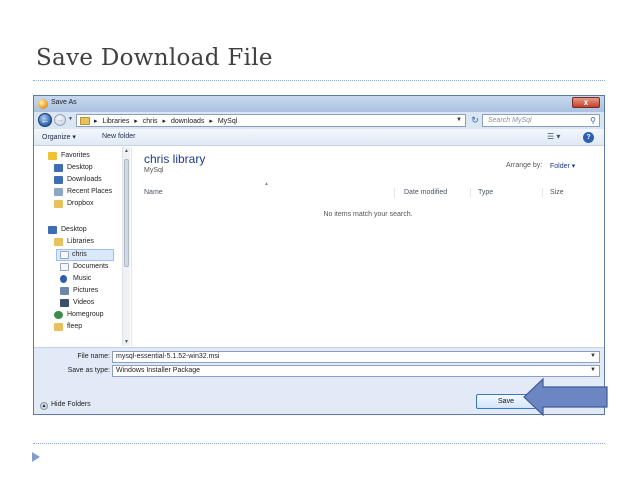  What do you see at coordinates (266, 184) in the screenshot?
I see `sort-arrow-icon: ▲` at bounding box center [266, 184].